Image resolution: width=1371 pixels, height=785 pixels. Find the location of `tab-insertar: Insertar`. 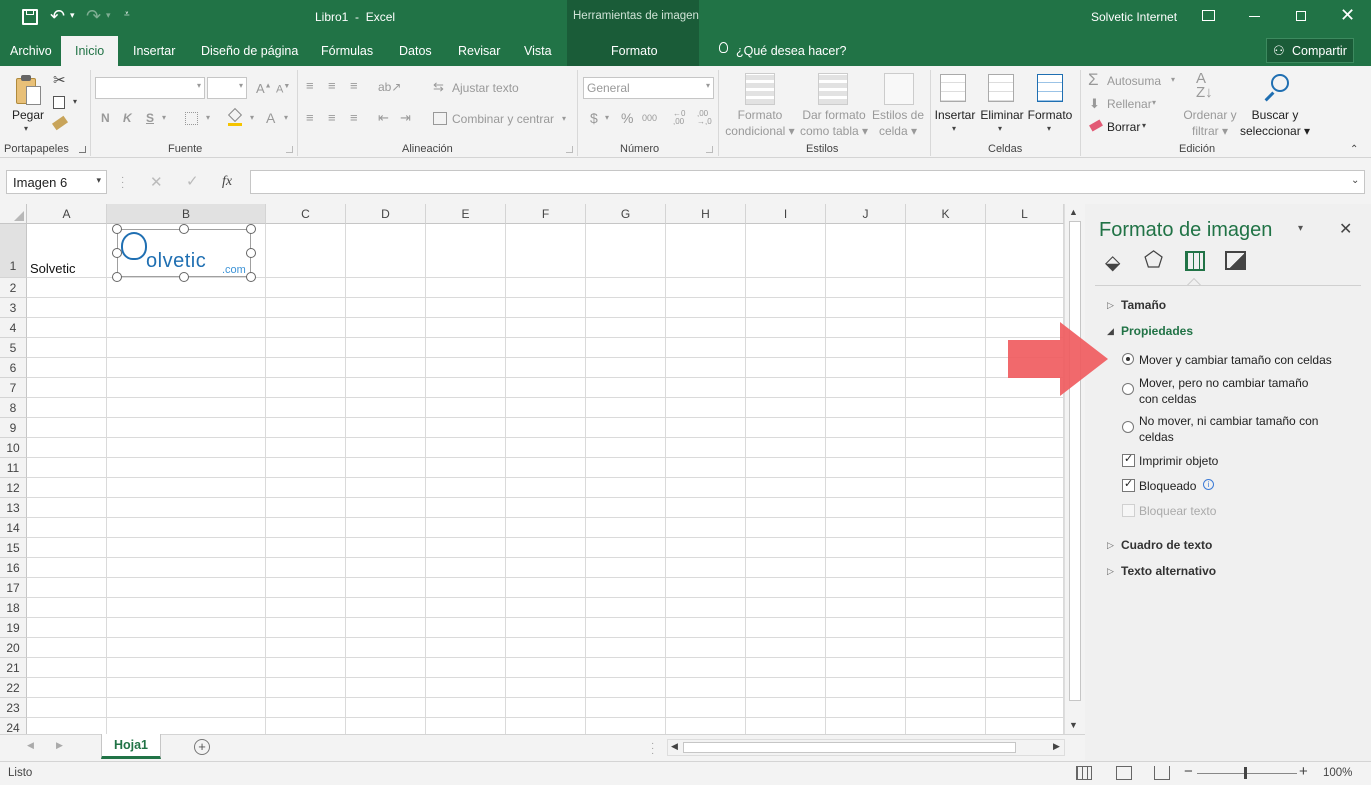

tab-insertar: Insertar is located at coordinates (154, 51).